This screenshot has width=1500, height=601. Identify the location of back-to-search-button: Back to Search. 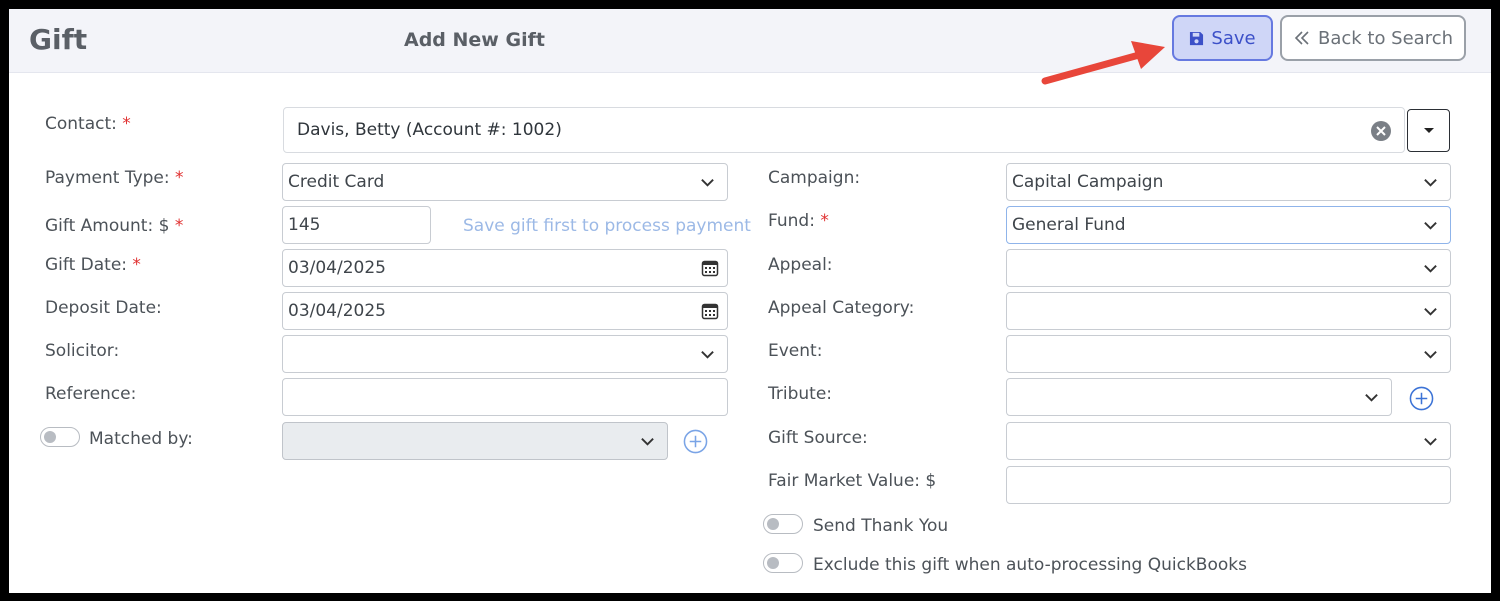
(1373, 38).